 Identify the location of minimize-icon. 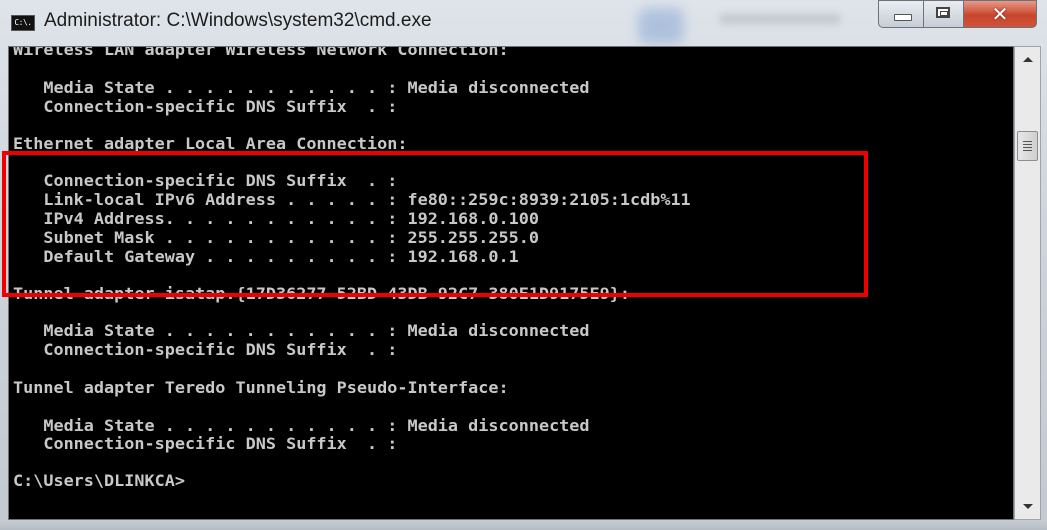
(903, 17).